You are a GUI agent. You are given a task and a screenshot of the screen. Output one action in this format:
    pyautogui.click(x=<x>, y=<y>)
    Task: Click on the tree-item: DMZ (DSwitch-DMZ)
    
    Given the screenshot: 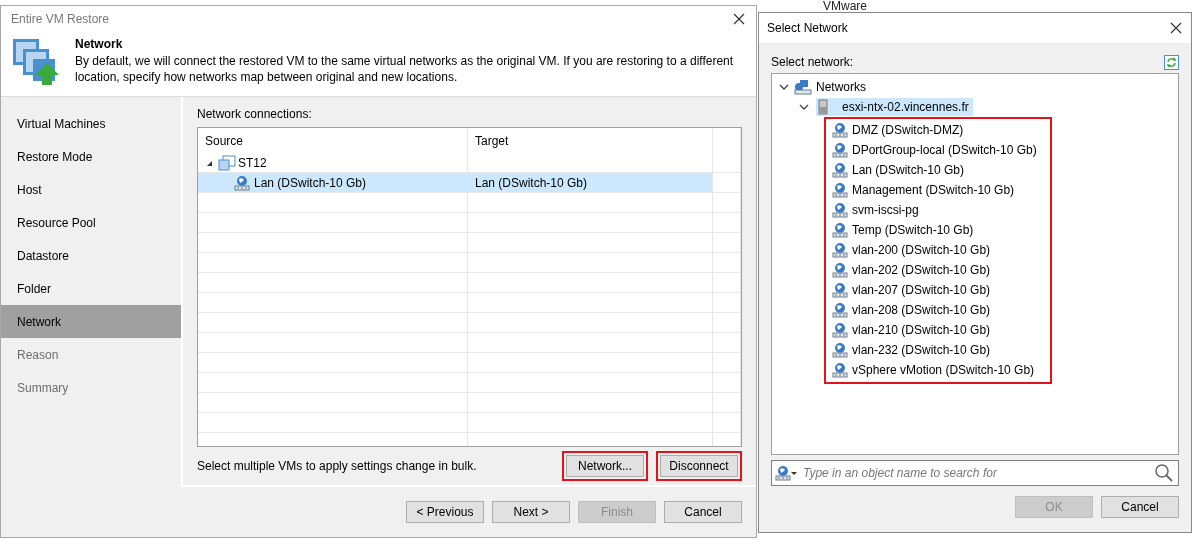 What is the action you would take?
    pyautogui.click(x=908, y=130)
    